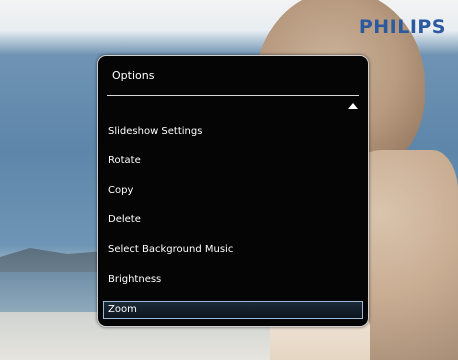  I want to click on menu-item-brightness: Brightness, so click(233, 280).